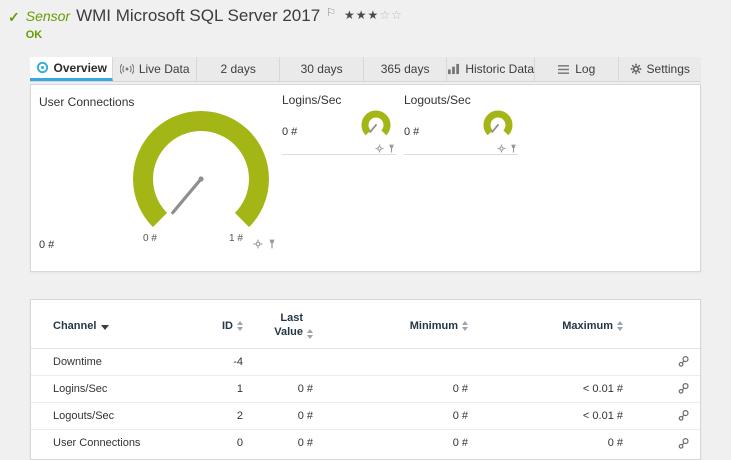  What do you see at coordinates (236, 238) in the screenshot?
I see `primary-gauge-scale-max: 1 #` at bounding box center [236, 238].